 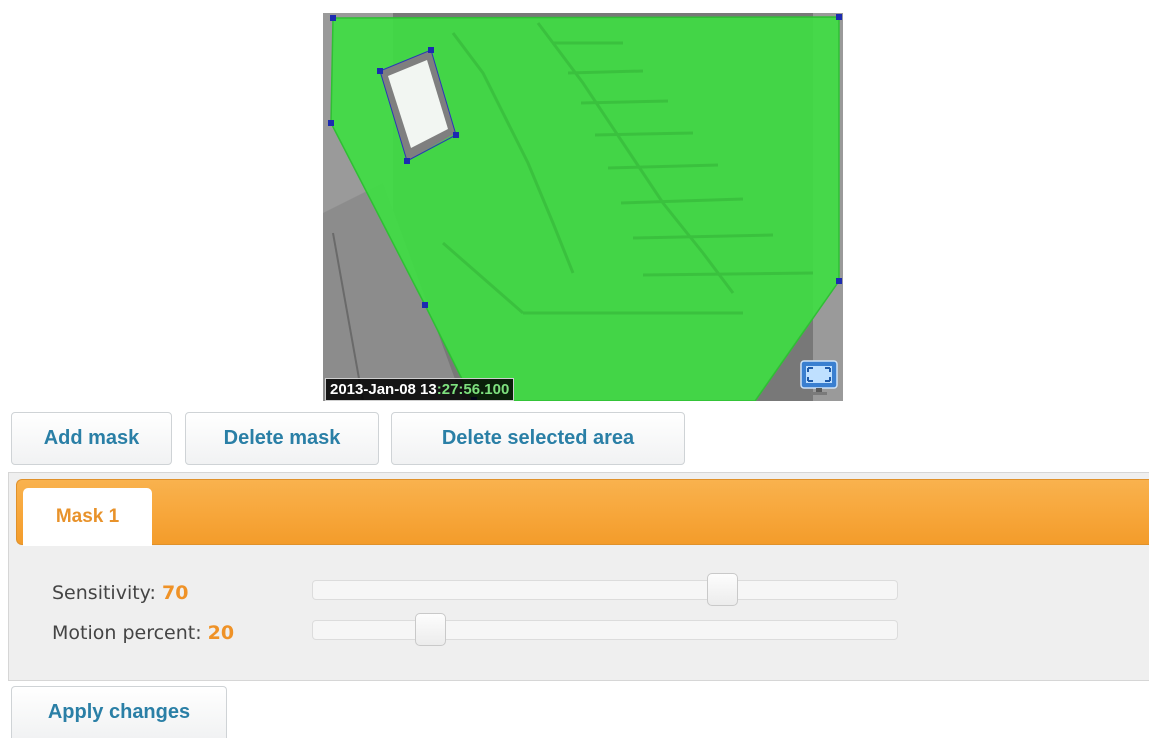 What do you see at coordinates (175, 593) in the screenshot?
I see `sensitivity-value: 70` at bounding box center [175, 593].